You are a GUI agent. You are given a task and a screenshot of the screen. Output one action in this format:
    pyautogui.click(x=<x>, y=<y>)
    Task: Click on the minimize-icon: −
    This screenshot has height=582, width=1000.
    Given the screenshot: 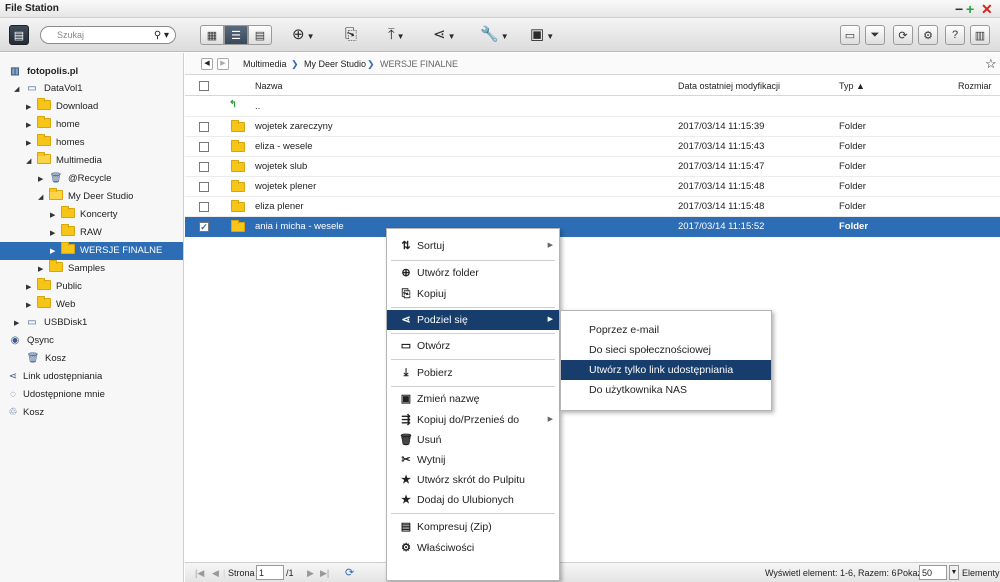 What is the action you would take?
    pyautogui.click(x=959, y=9)
    